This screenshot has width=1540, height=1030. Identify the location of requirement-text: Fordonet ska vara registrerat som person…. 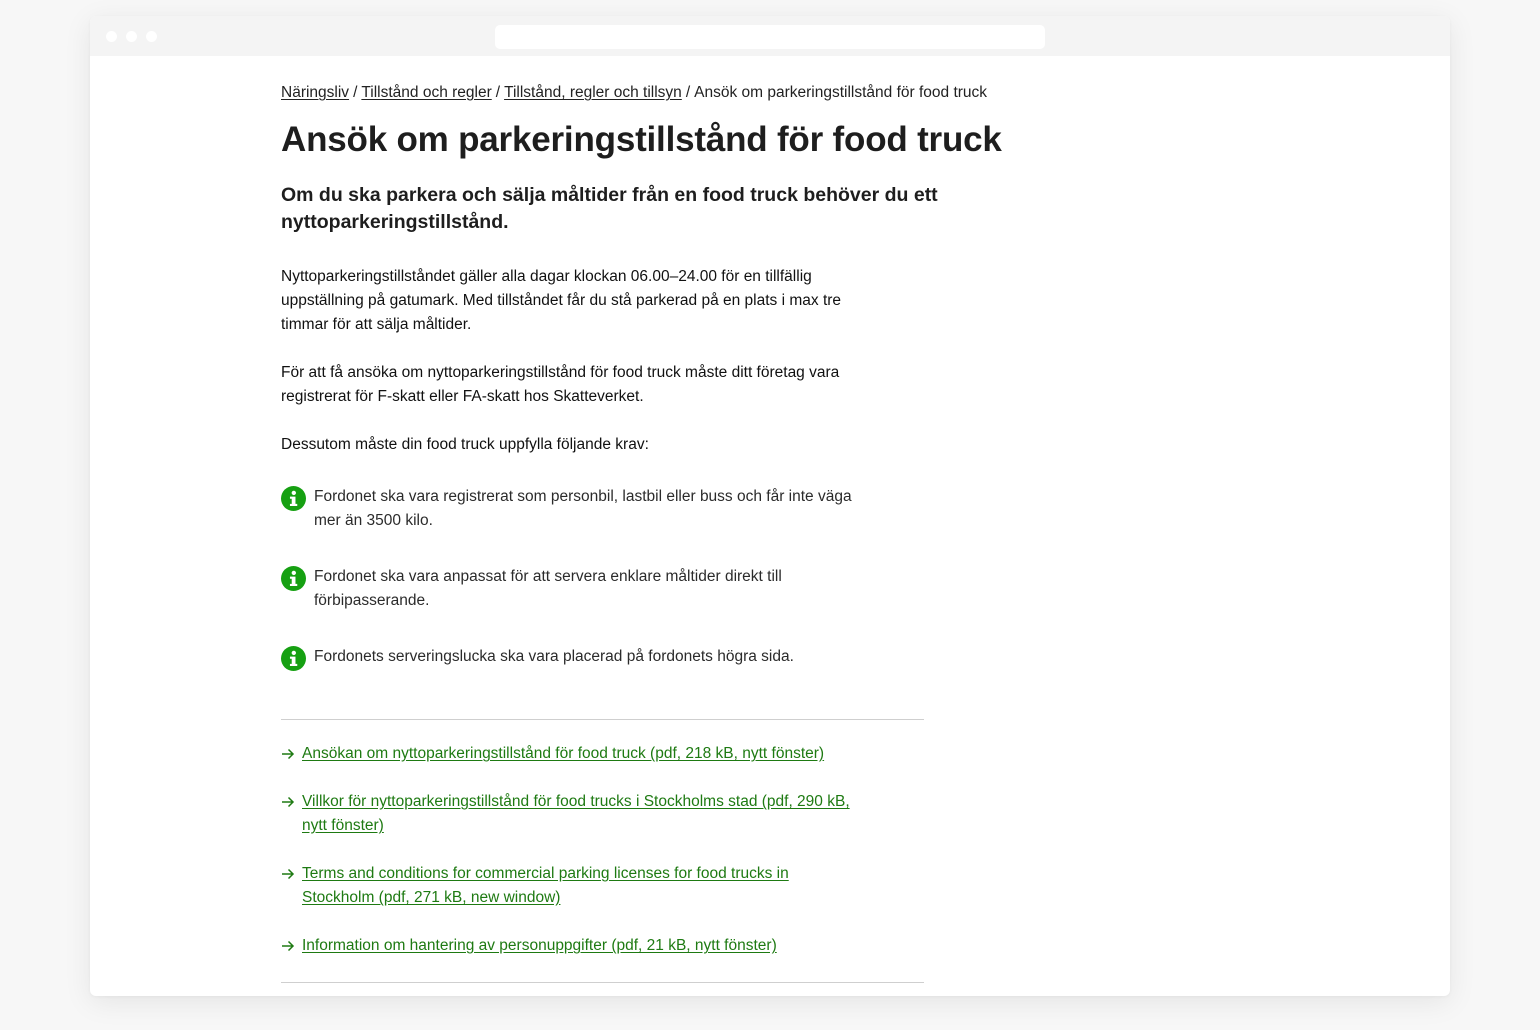
(583, 508).